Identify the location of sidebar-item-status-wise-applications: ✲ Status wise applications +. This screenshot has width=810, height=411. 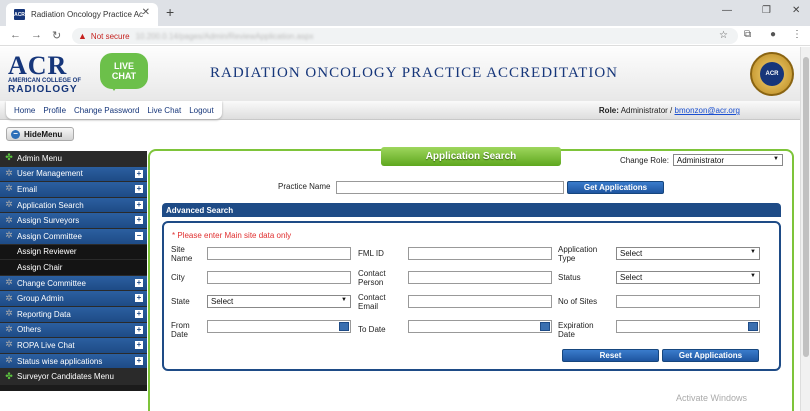
(73, 361).